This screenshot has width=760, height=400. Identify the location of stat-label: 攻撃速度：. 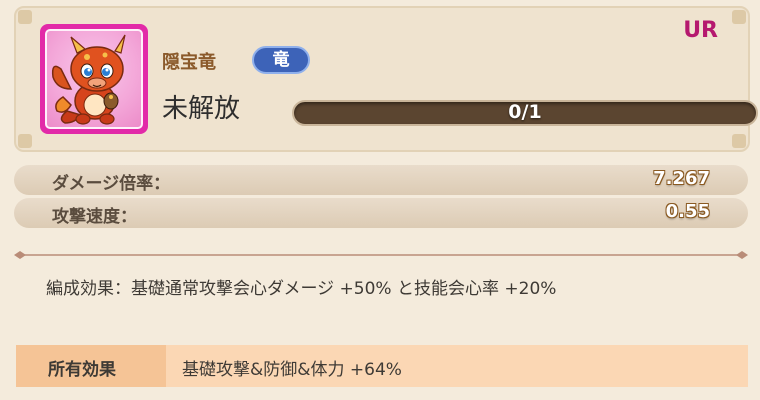
(94, 217).